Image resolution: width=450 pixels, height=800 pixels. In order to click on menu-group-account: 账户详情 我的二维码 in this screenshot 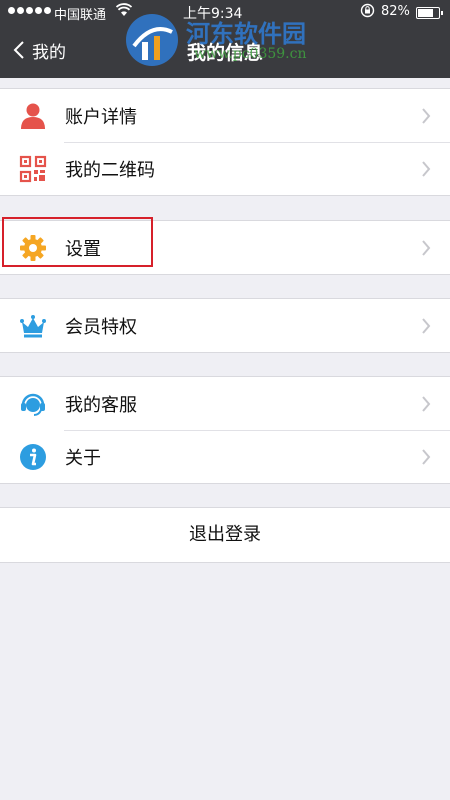, I will do `click(225, 142)`.